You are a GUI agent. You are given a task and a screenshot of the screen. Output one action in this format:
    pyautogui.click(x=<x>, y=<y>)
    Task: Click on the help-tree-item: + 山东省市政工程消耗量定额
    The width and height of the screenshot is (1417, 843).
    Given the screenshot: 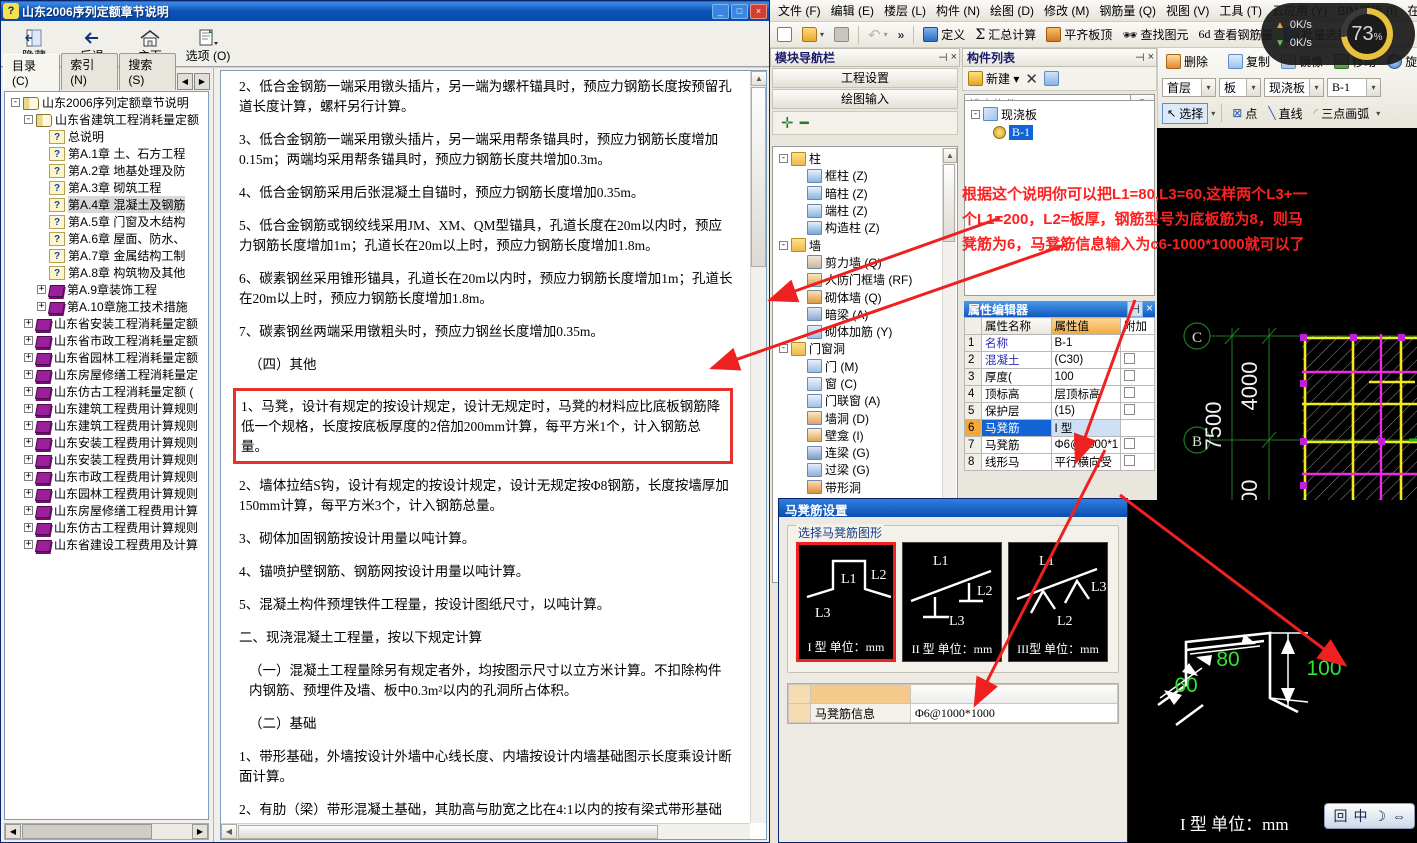 What is the action you would take?
    pyautogui.click(x=107, y=340)
    